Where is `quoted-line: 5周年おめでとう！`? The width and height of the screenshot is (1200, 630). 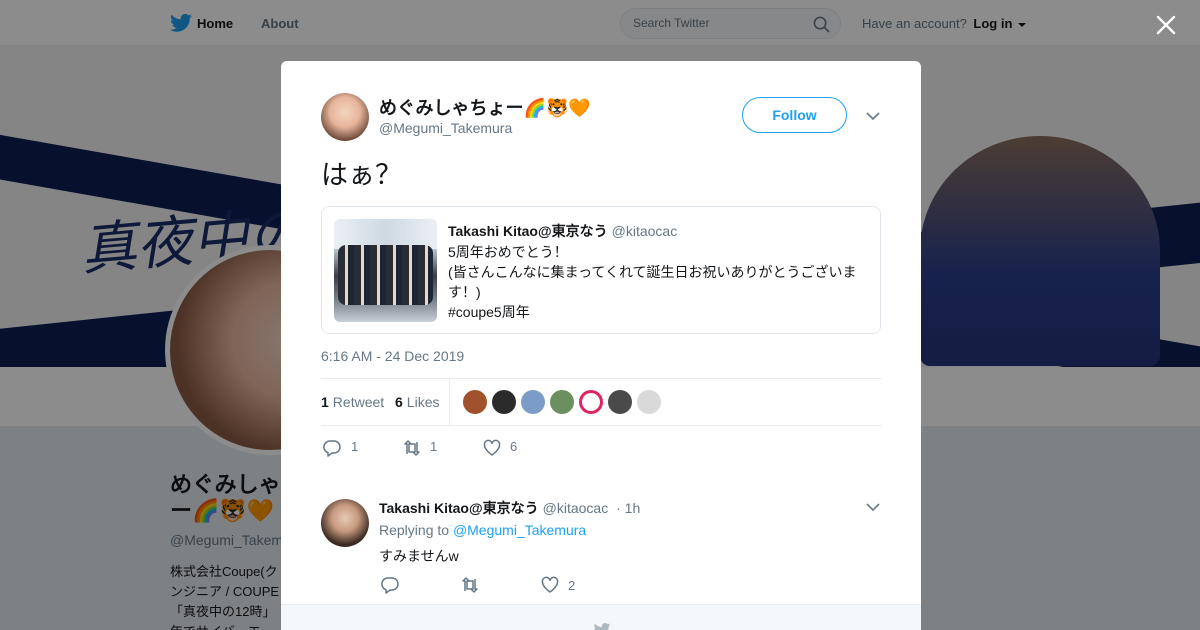
quoted-line: 5周年おめでとう！ is located at coordinates (508, 252).